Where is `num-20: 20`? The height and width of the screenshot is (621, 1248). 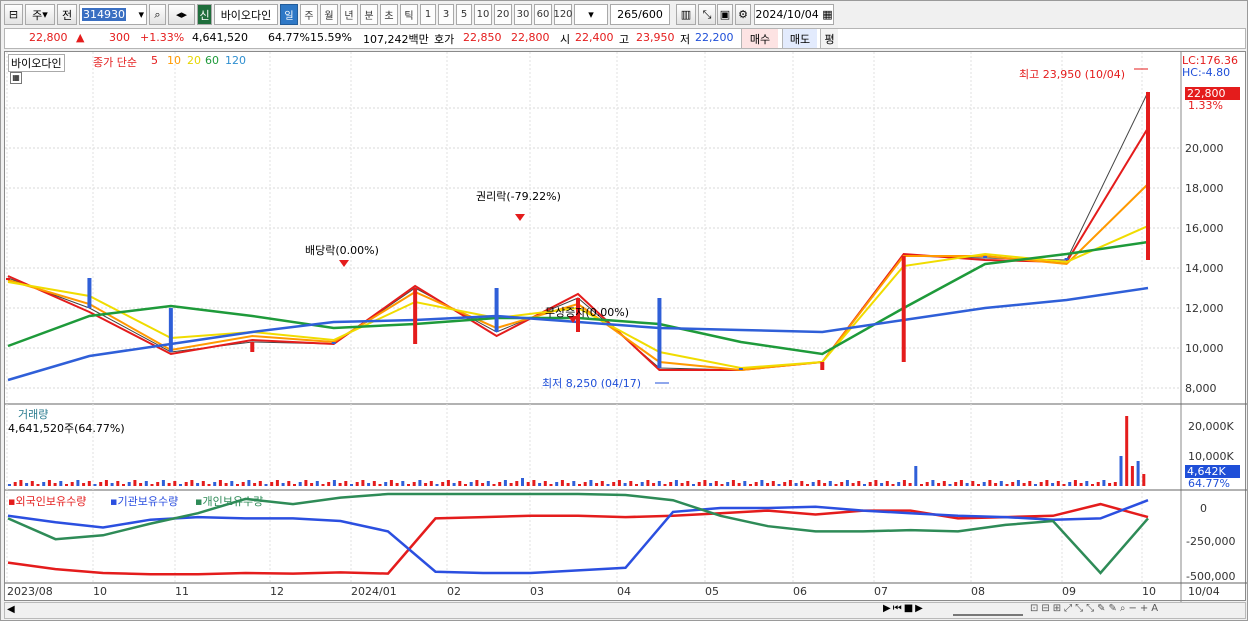
num-20: 20 is located at coordinates (503, 14).